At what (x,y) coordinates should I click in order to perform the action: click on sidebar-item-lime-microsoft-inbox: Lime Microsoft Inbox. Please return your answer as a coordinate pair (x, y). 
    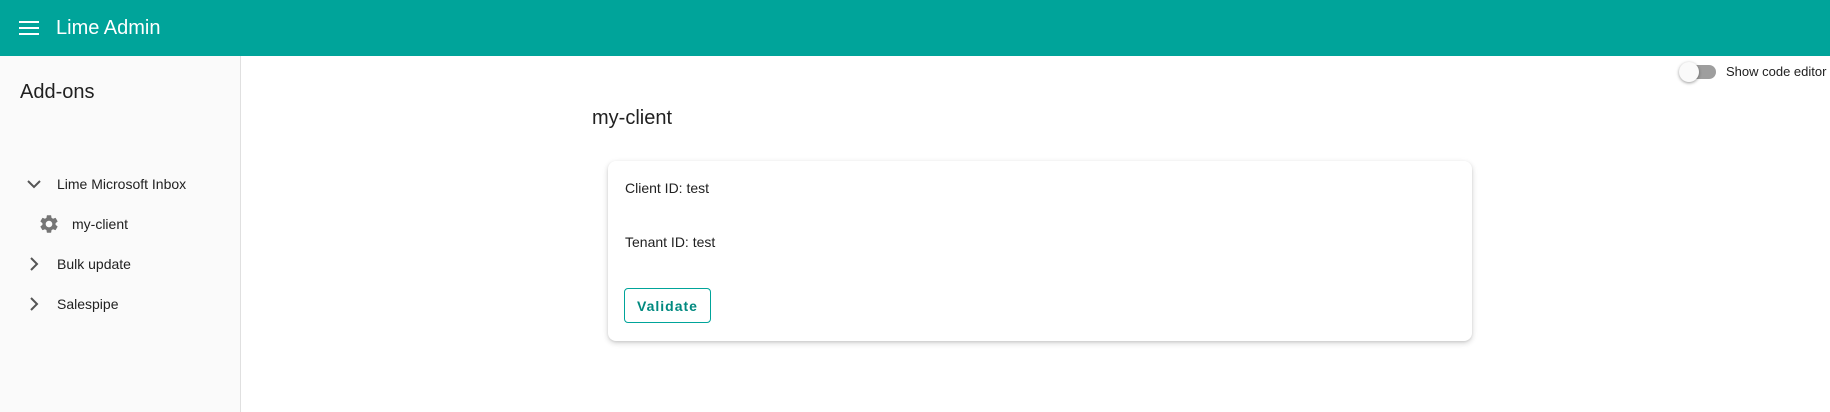
    Looking at the image, I should click on (120, 184).